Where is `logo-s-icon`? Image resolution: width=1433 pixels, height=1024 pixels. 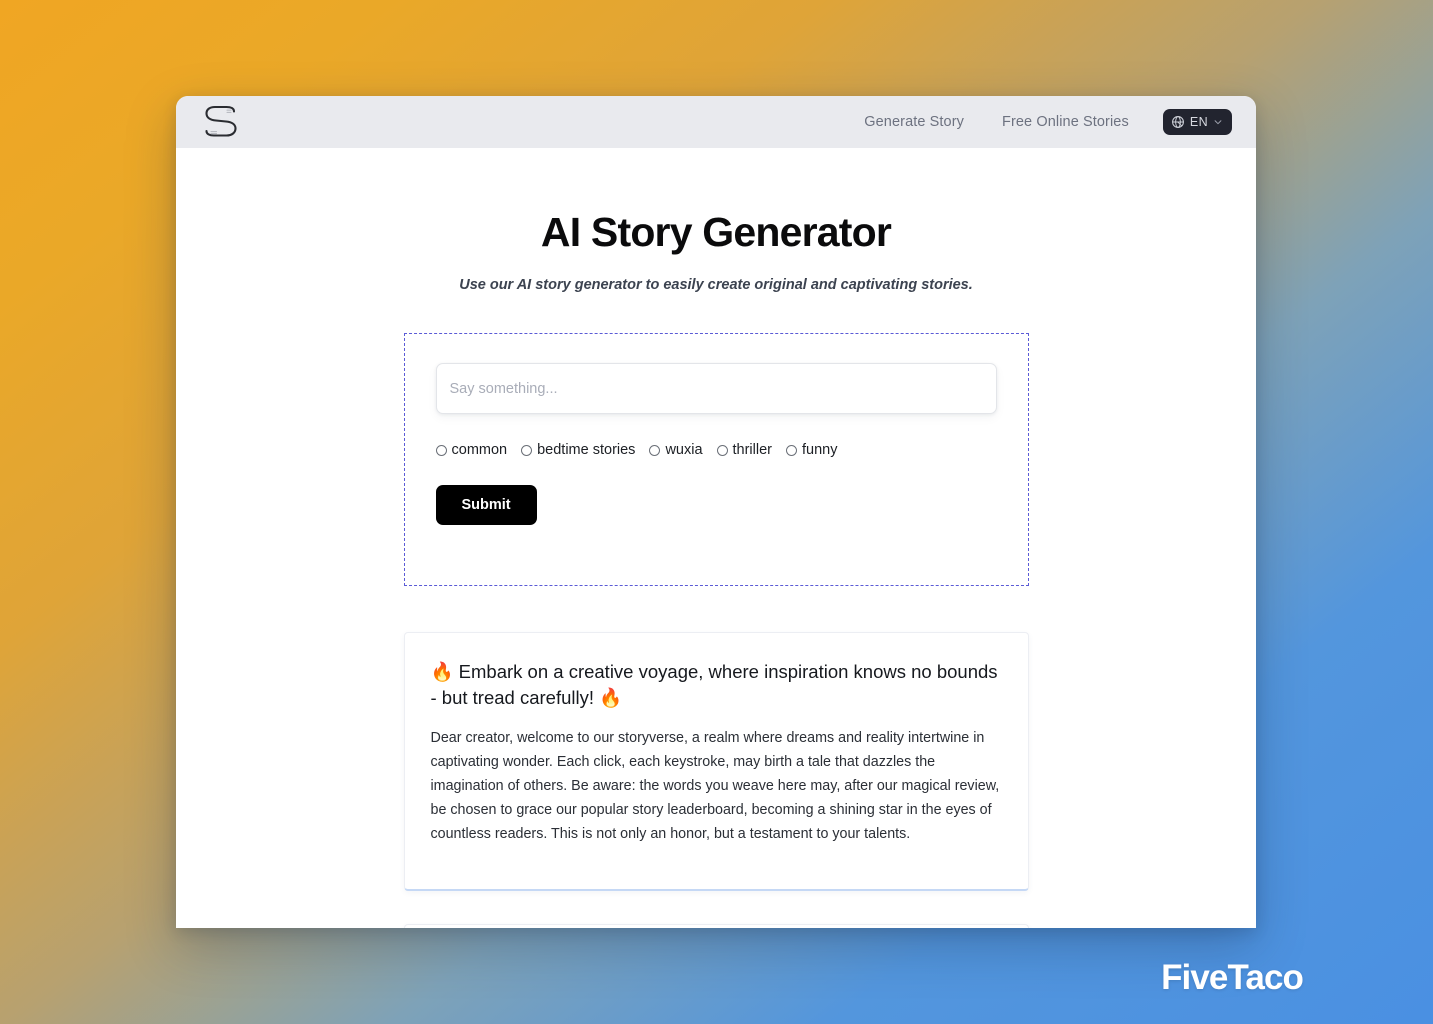
logo-s-icon is located at coordinates (221, 121).